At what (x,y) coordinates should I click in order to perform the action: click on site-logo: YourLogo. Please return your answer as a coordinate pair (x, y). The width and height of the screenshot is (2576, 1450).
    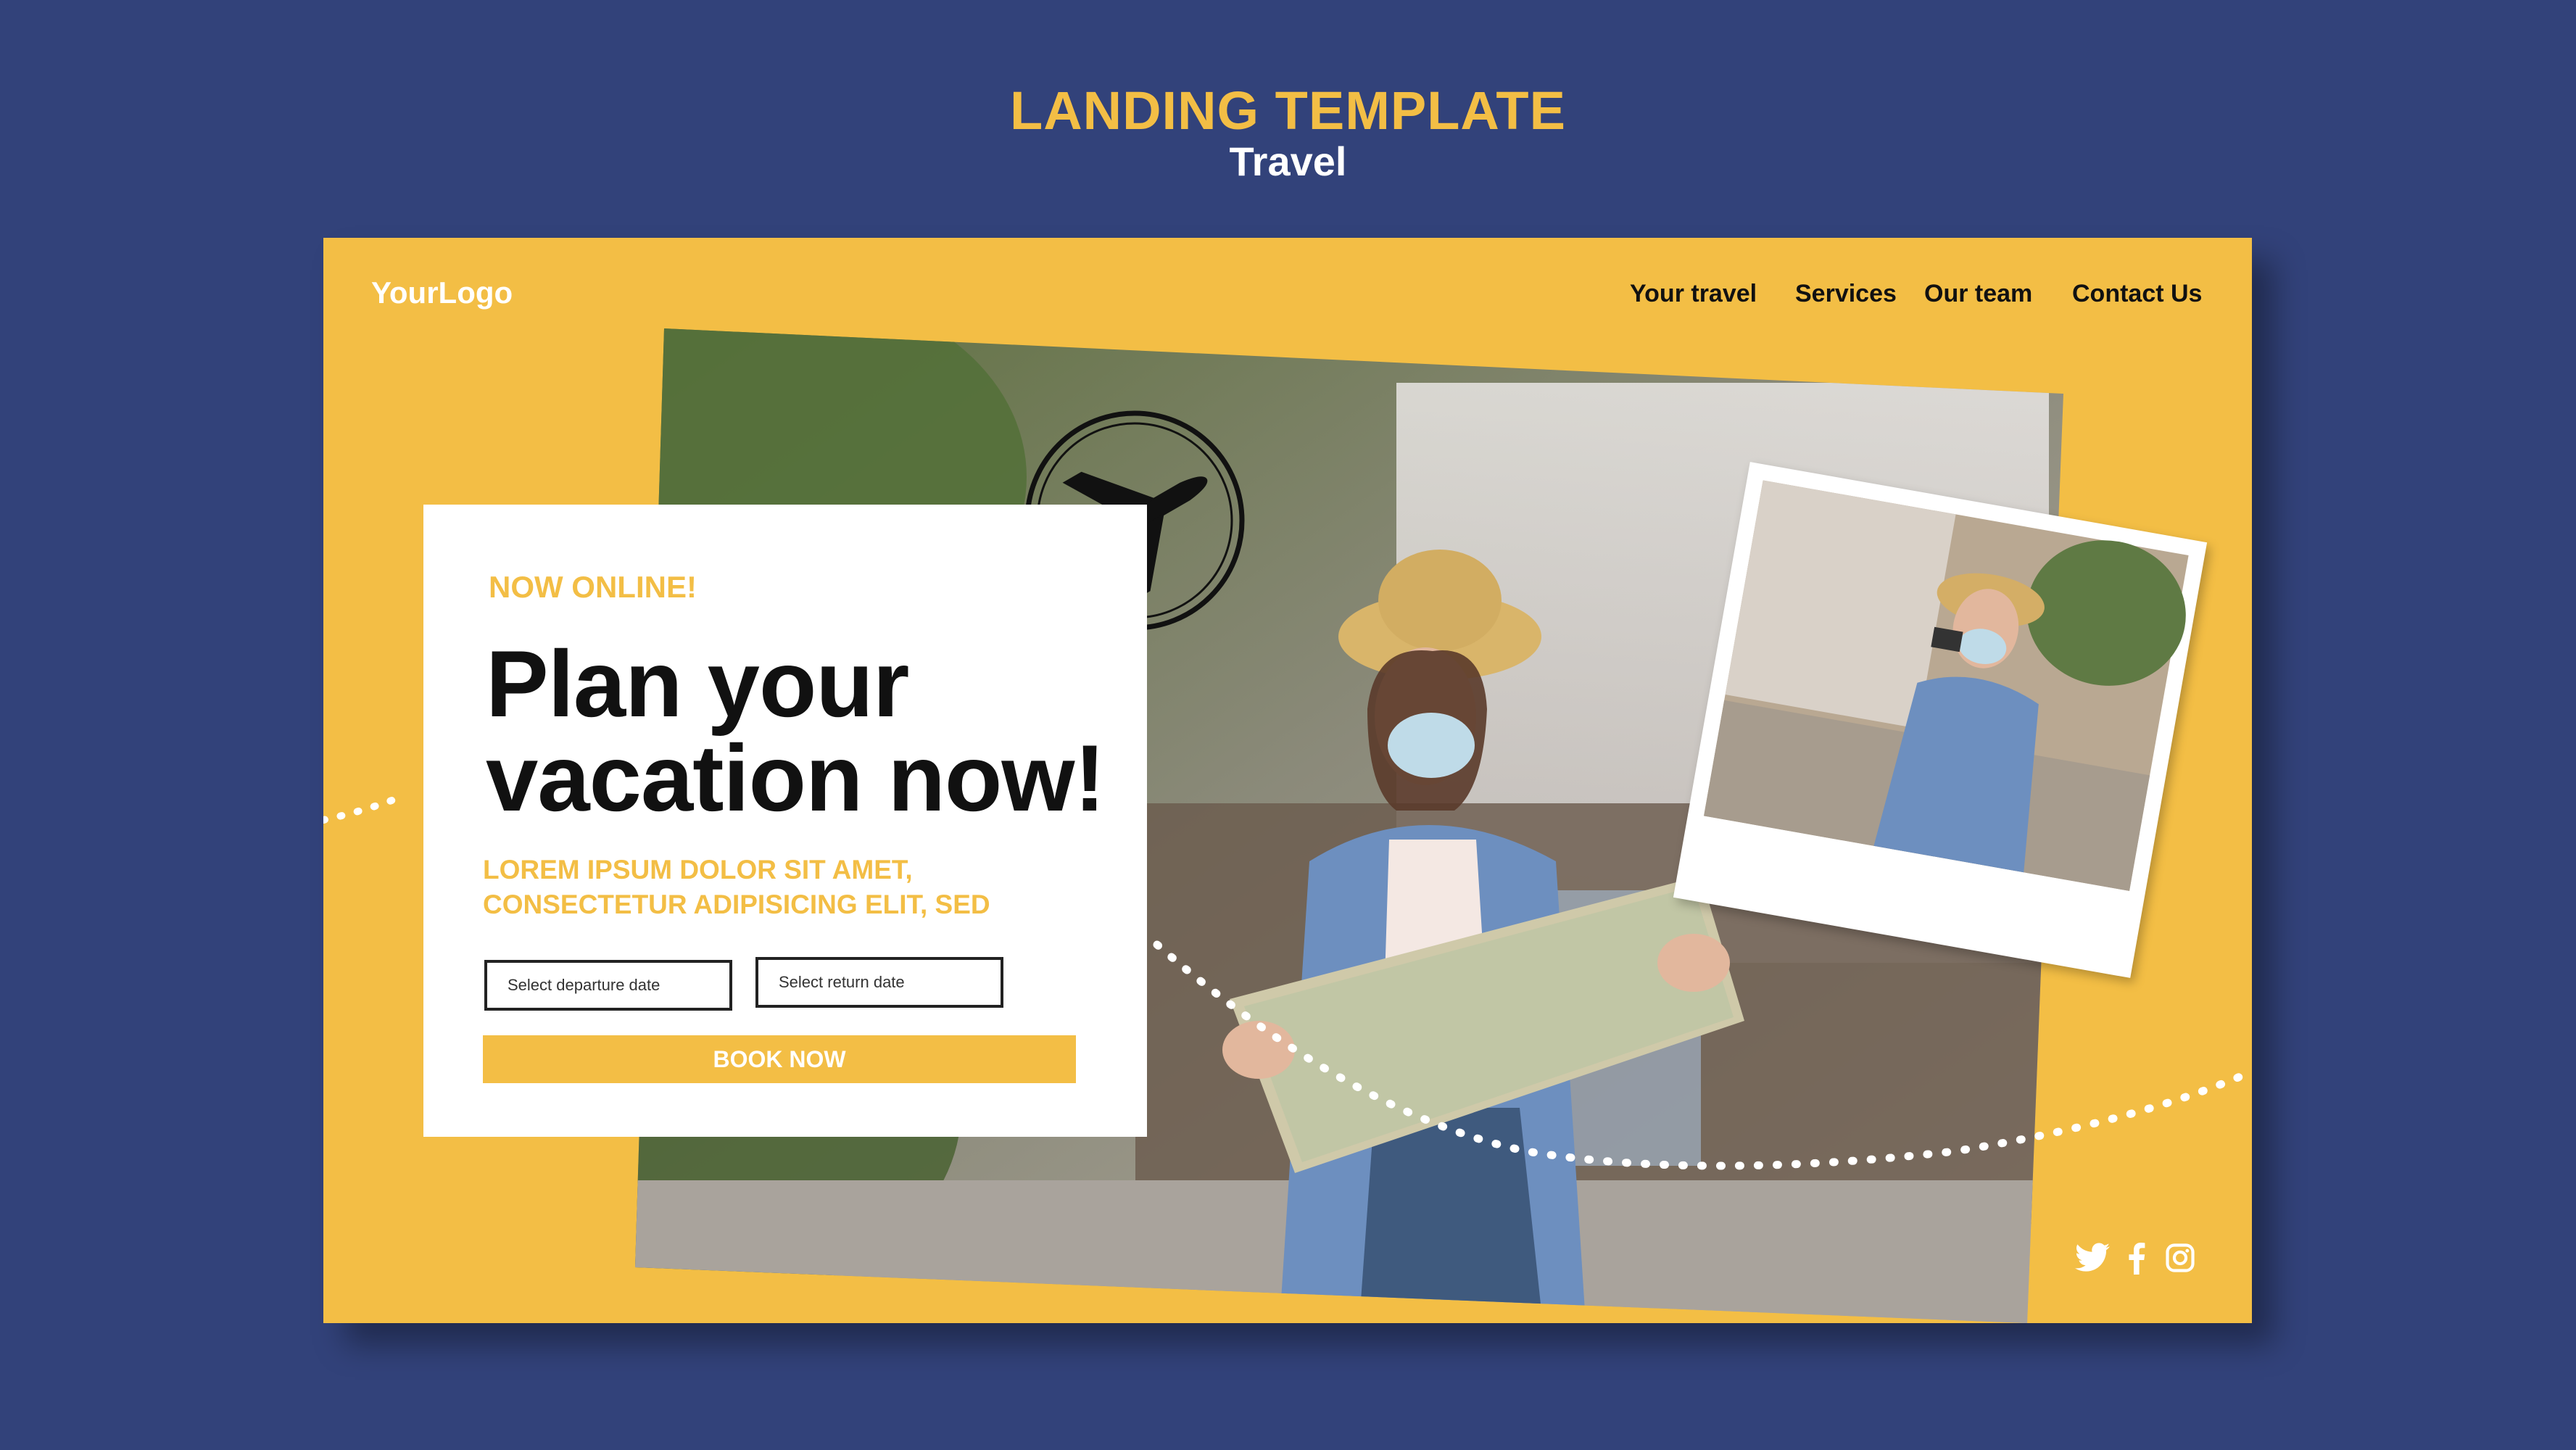
    Looking at the image, I should click on (442, 293).